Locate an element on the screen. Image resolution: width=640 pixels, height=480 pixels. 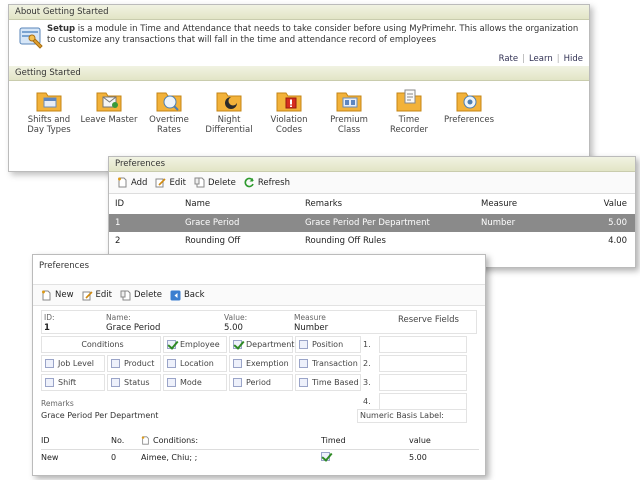
condition-employee: Employee is located at coordinates (195, 344).